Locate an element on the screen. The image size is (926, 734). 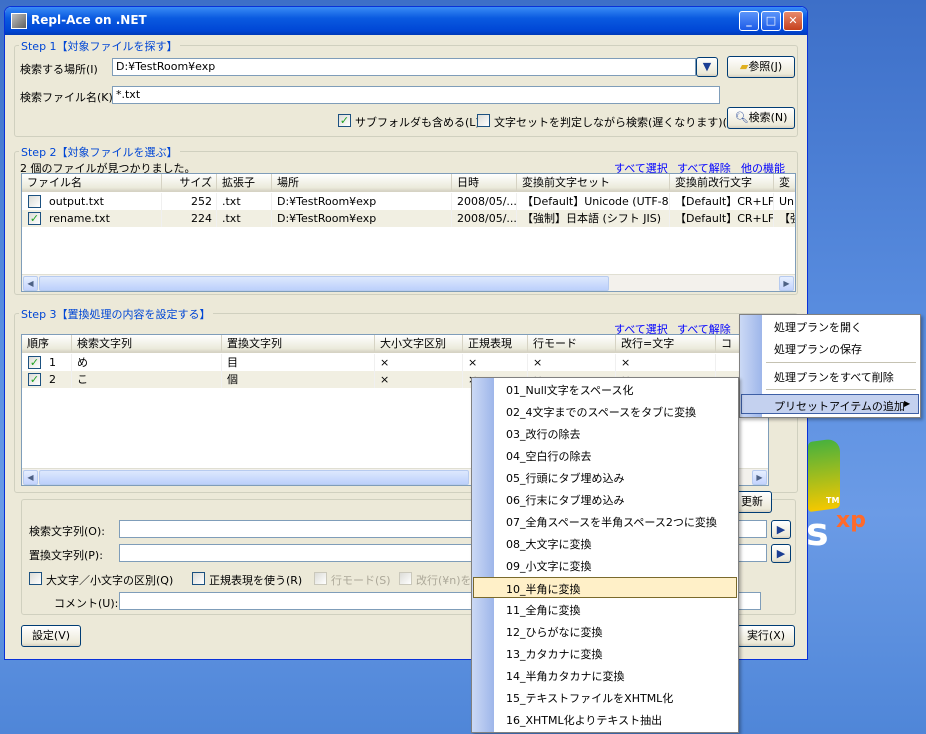
menu-open-plan: 処理プランを開く is located at coordinates (816, 327).